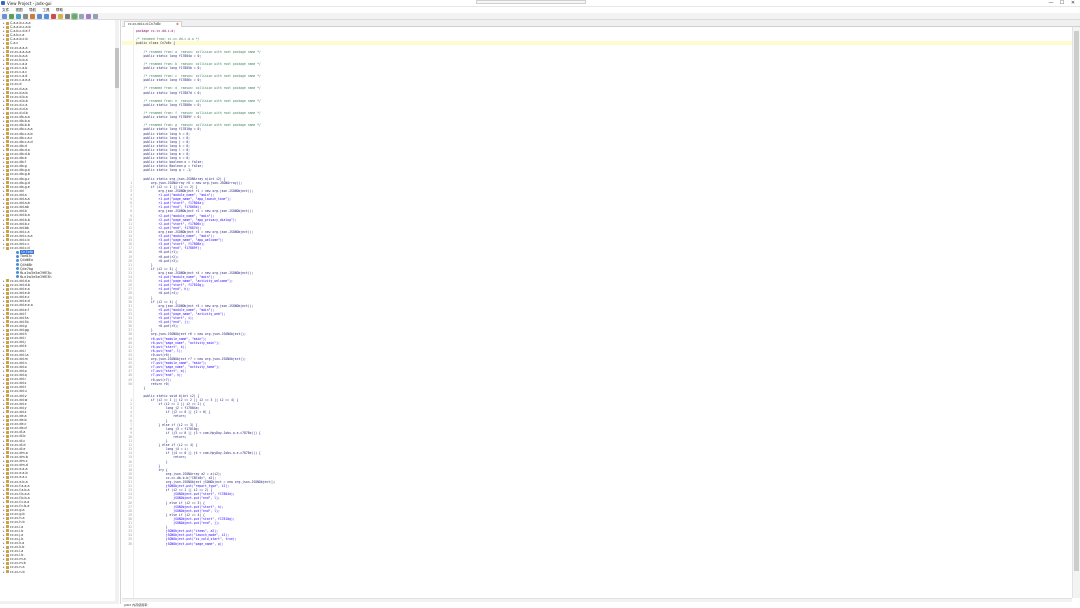 Image resolution: width=1080 pixels, height=608 pixels. I want to click on line-number: 36, so click(130, 543).